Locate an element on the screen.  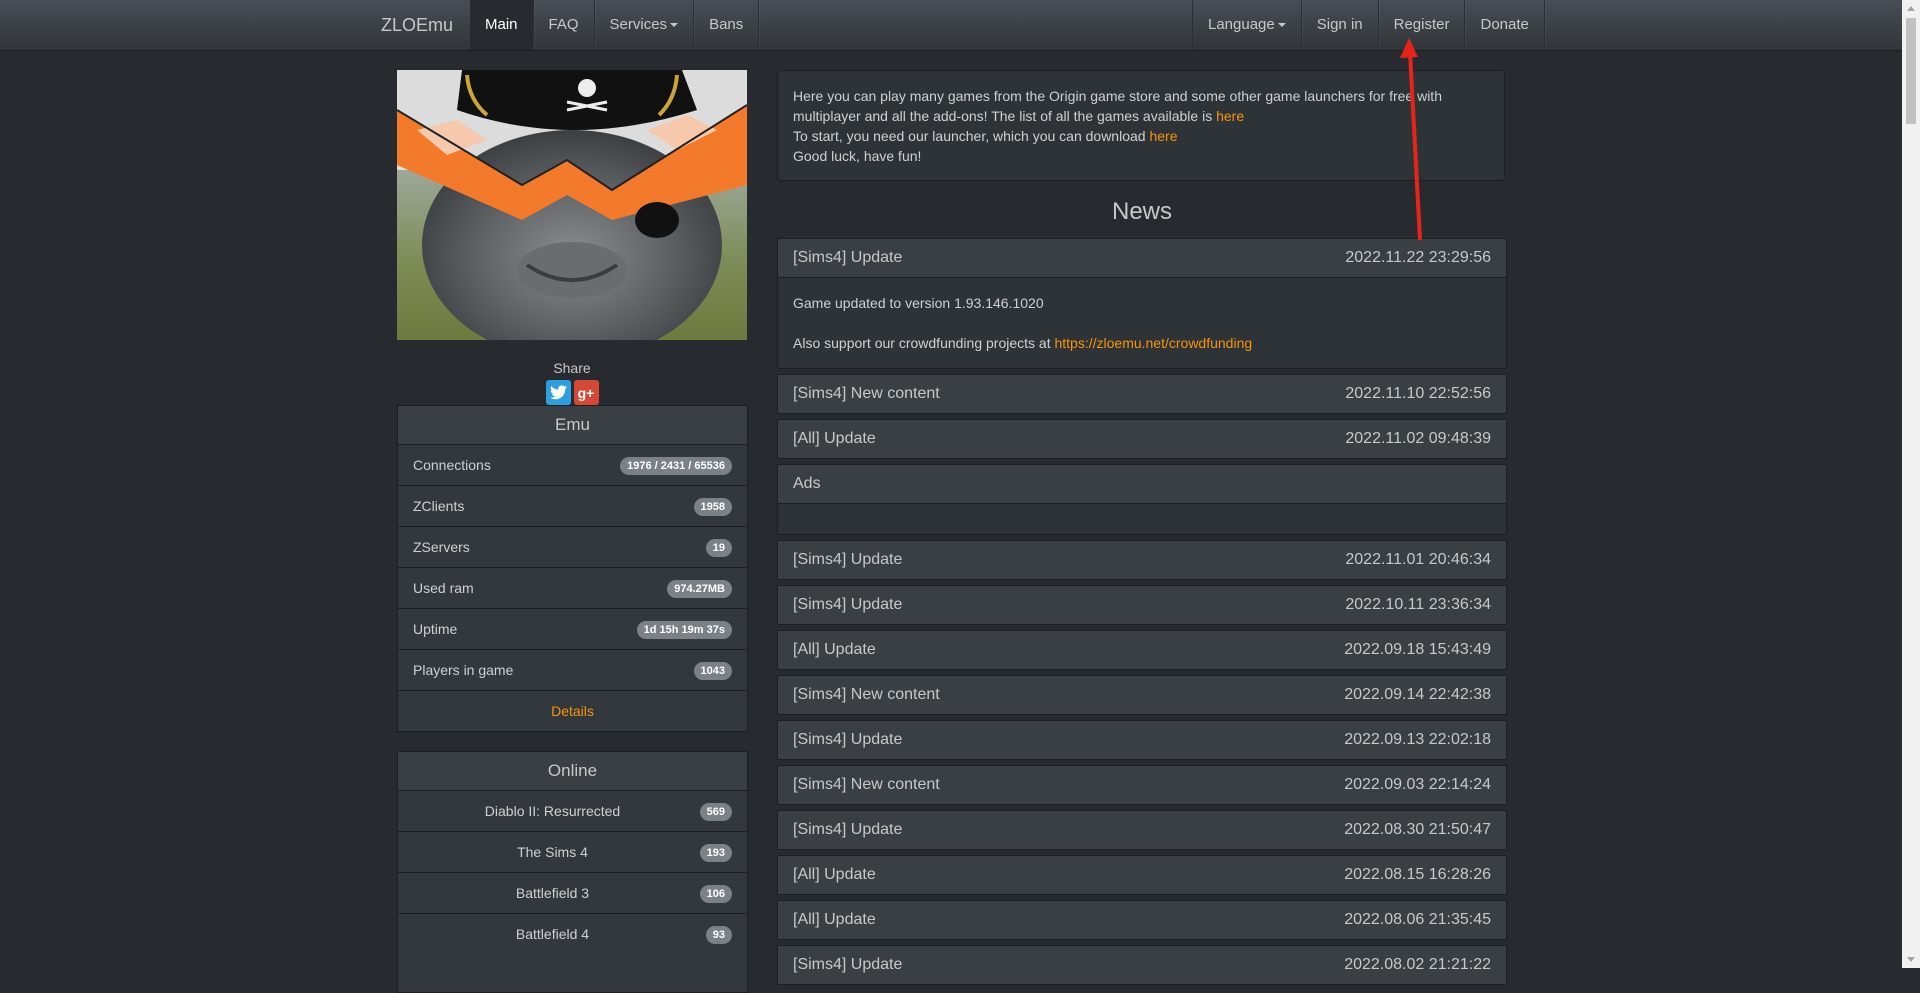
news-item: [All] Update 2022.08.15 16:28:26 is located at coordinates (1142, 875).